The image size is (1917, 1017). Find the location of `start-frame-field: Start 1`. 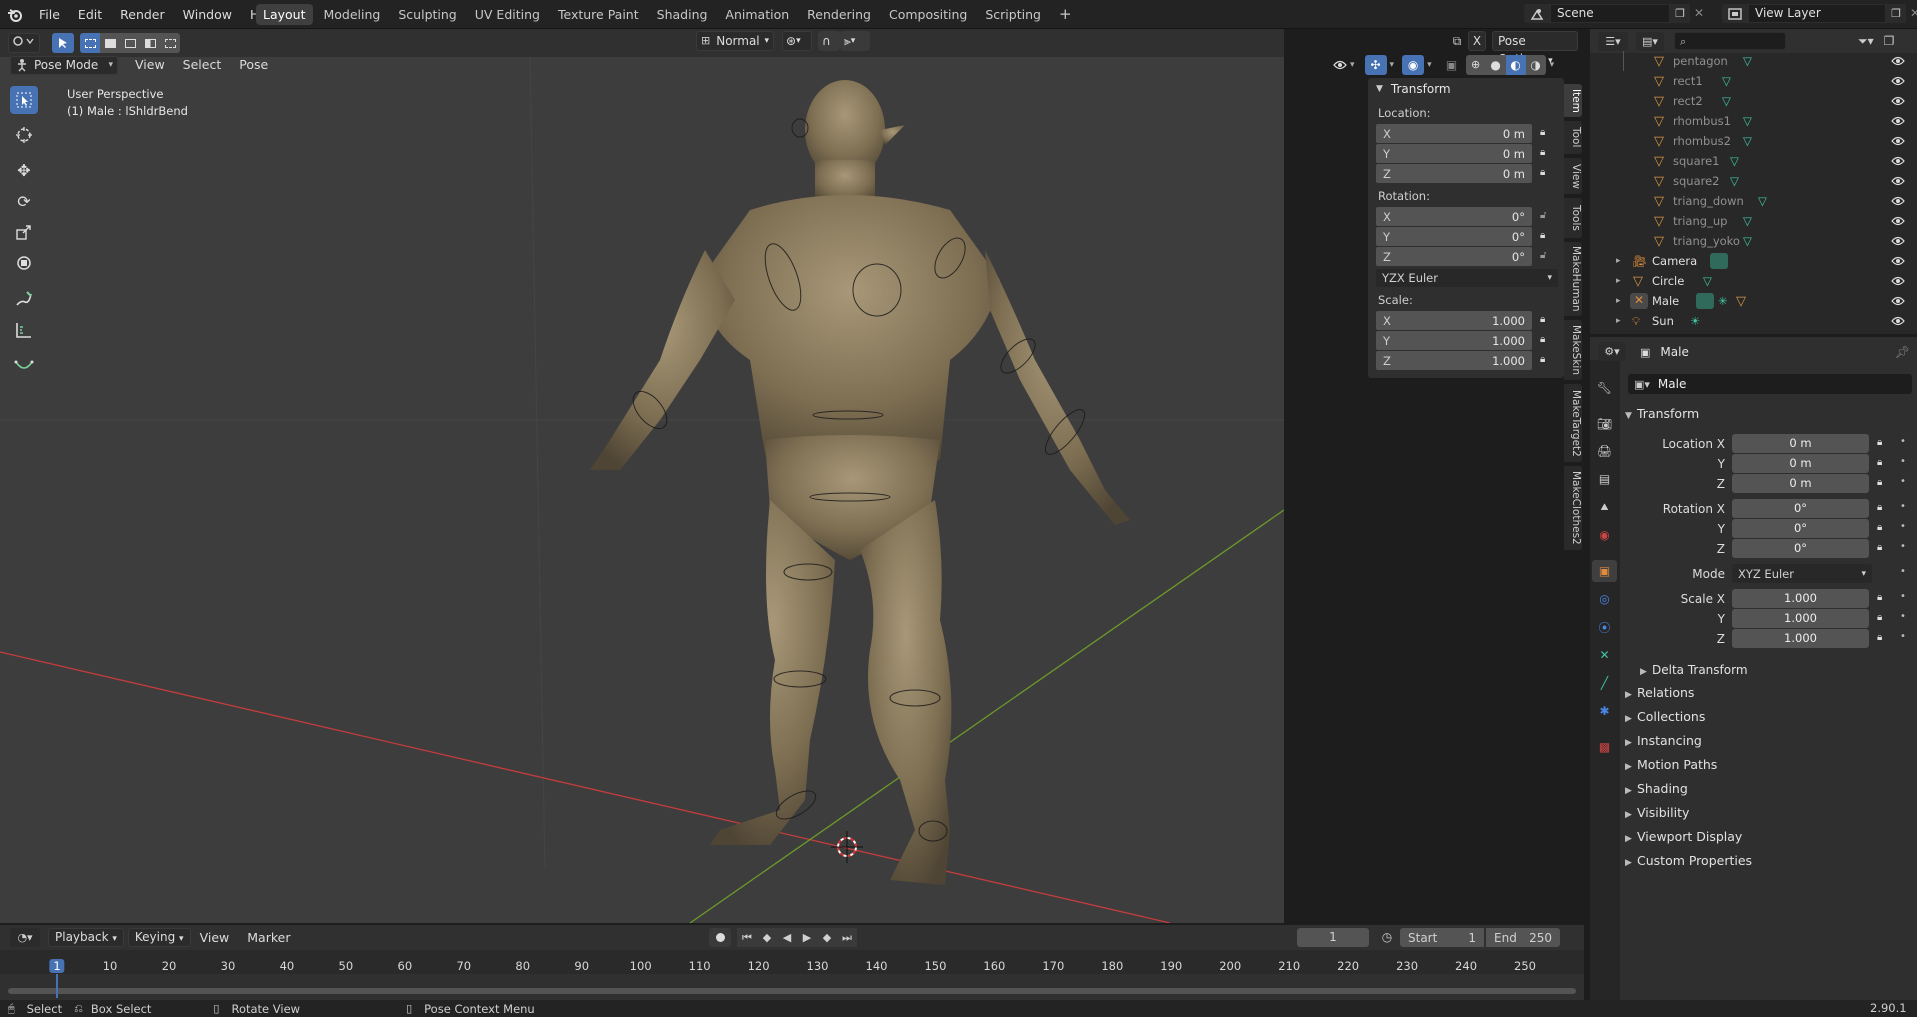

start-frame-field: Start 1 is located at coordinates (1442, 937).